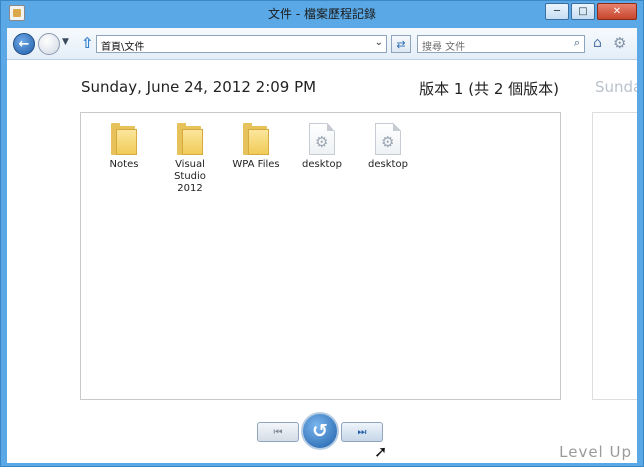 The width and height of the screenshot is (644, 467). What do you see at coordinates (619, 43) in the screenshot?
I see `gear-icon: ⚙` at bounding box center [619, 43].